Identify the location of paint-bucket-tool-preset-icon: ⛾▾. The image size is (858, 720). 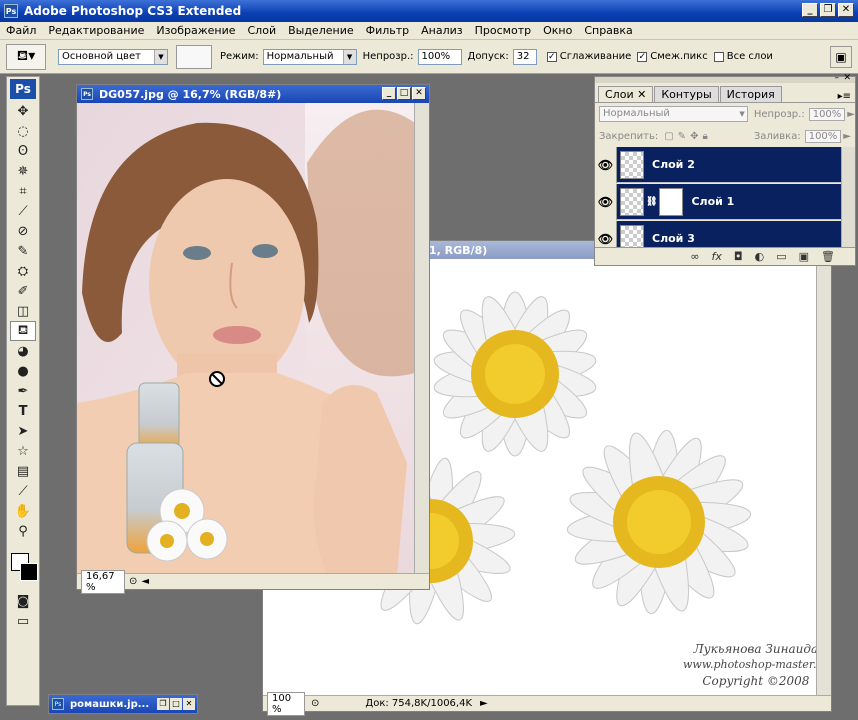
(26, 56).